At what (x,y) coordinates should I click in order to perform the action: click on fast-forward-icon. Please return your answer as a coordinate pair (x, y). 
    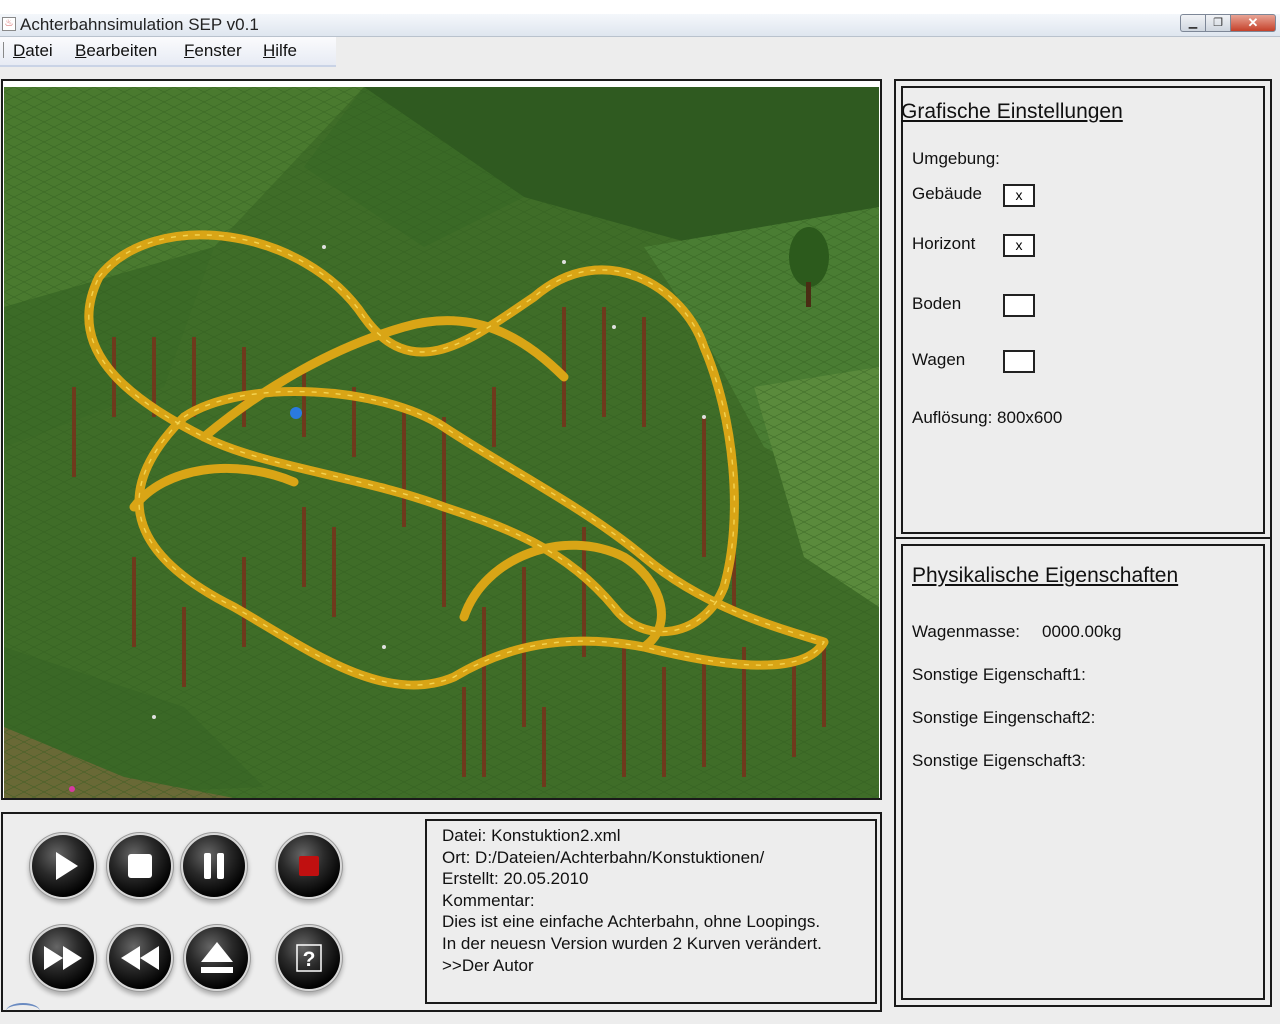
    Looking at the image, I should click on (63, 958).